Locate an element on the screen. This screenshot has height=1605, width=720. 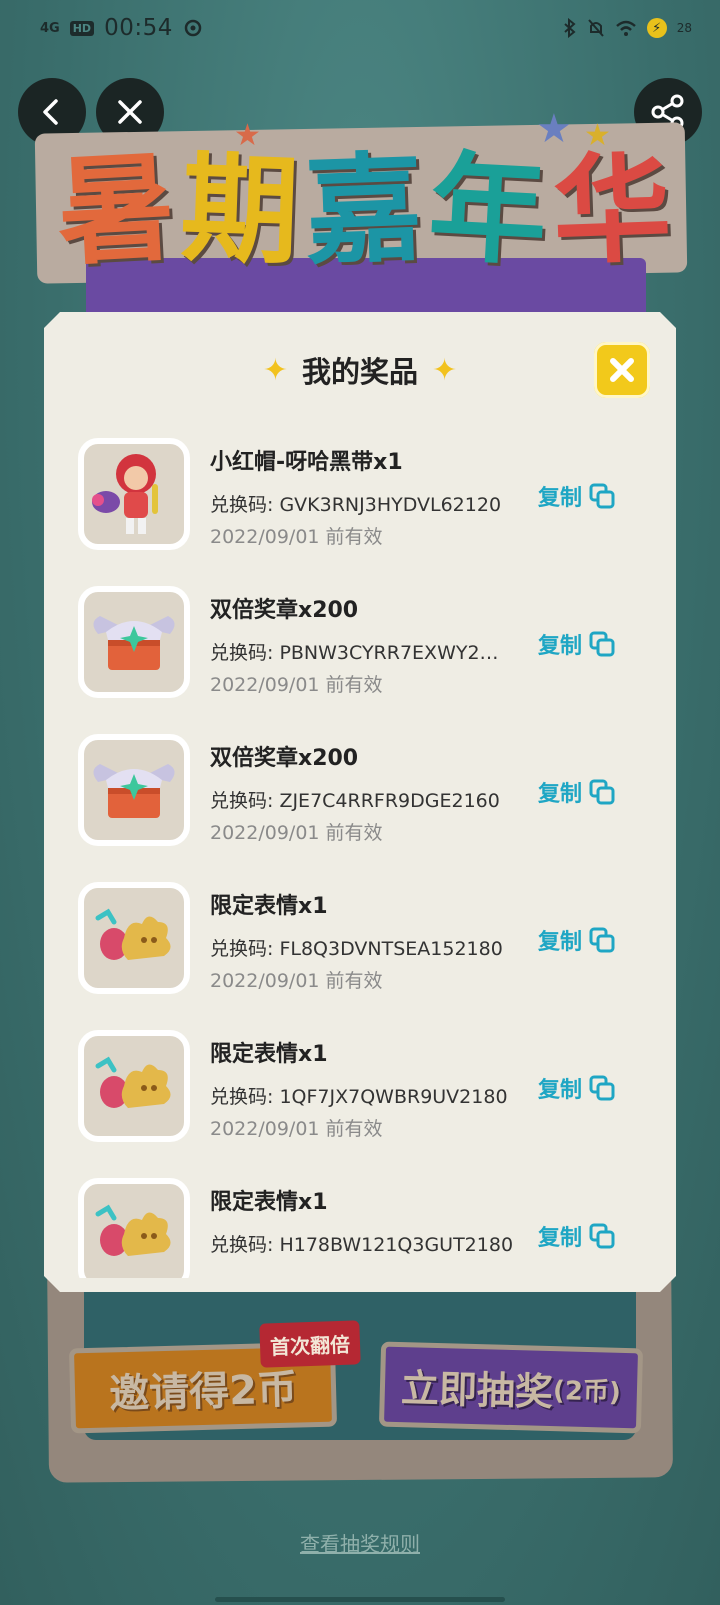
clock: 00:54 is located at coordinates (138, 28).